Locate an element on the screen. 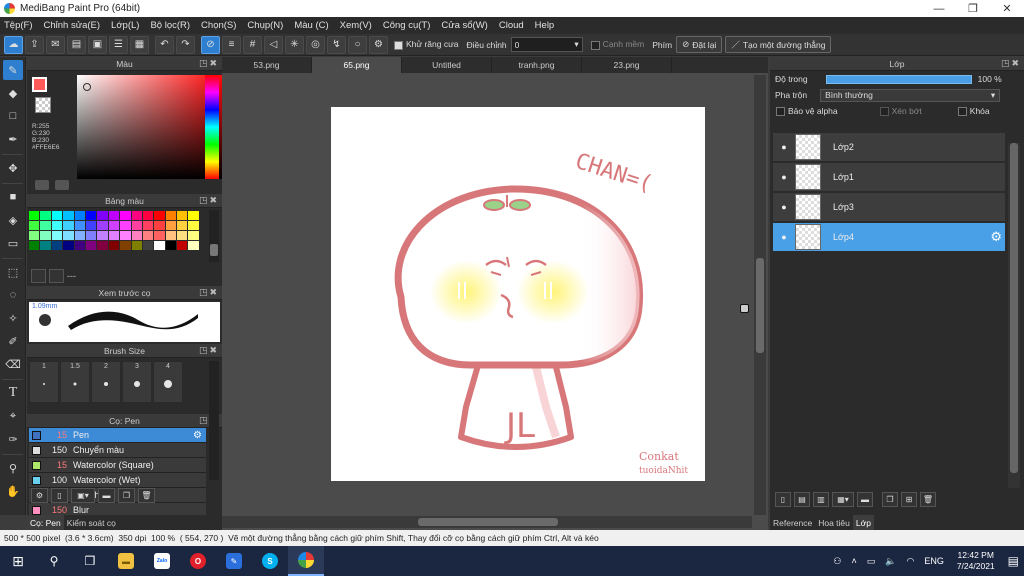 This screenshot has height=576, width=1024. layer-type-menu-icon: ▦▾ is located at coordinates (843, 499).